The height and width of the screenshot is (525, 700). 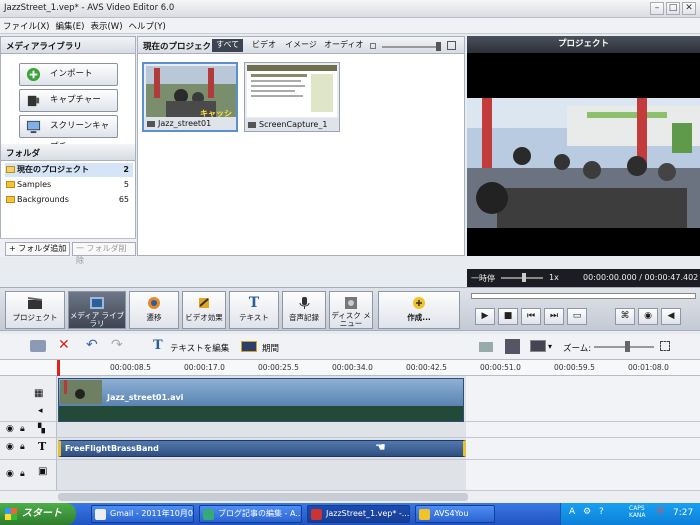 I want to click on stop-button: ■, so click(x=508, y=316).